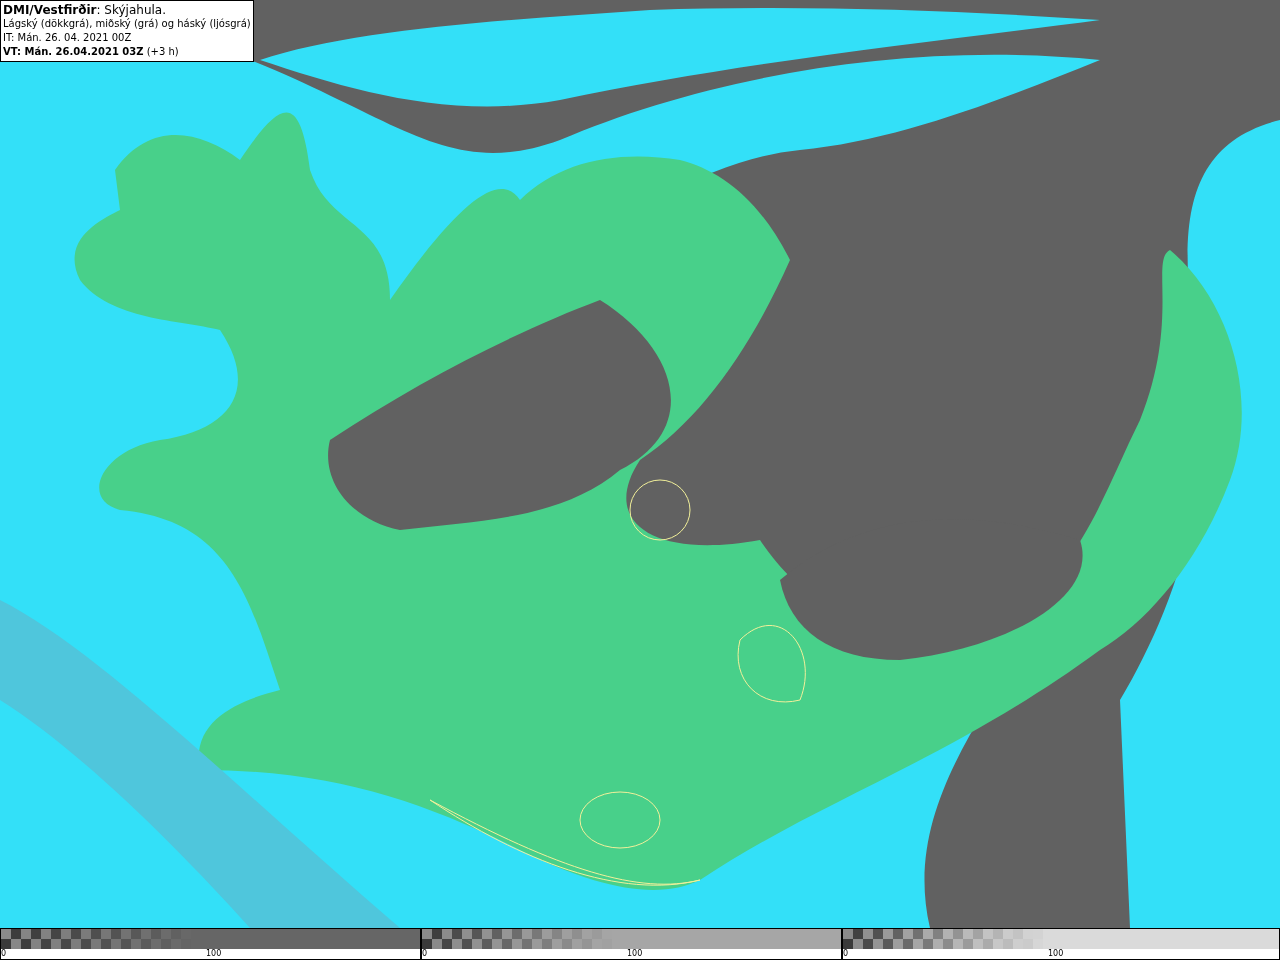  Describe the element at coordinates (127, 24) in the screenshot. I see `legend-text: Lágský (dökkgrá), miðský (grá) og háský (ljósgrá)` at that location.